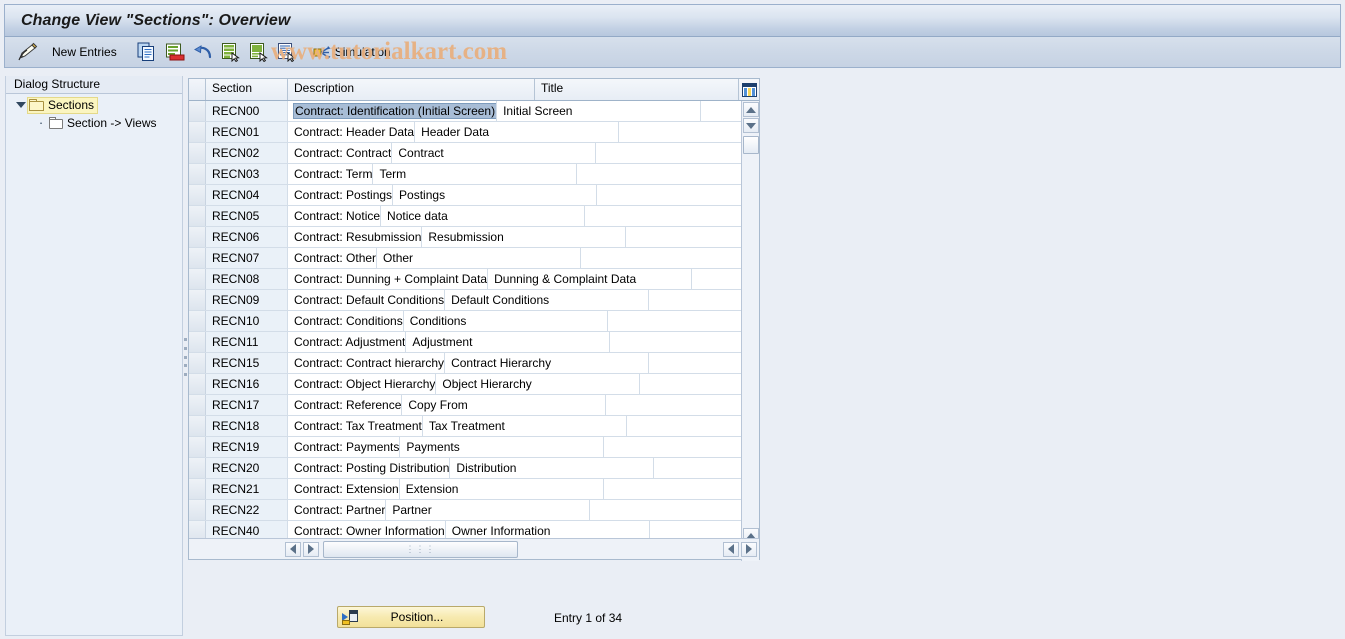 The image size is (1345, 639). What do you see at coordinates (355, 426) in the screenshot?
I see `cell-description: Contract: Tax Treatment` at bounding box center [355, 426].